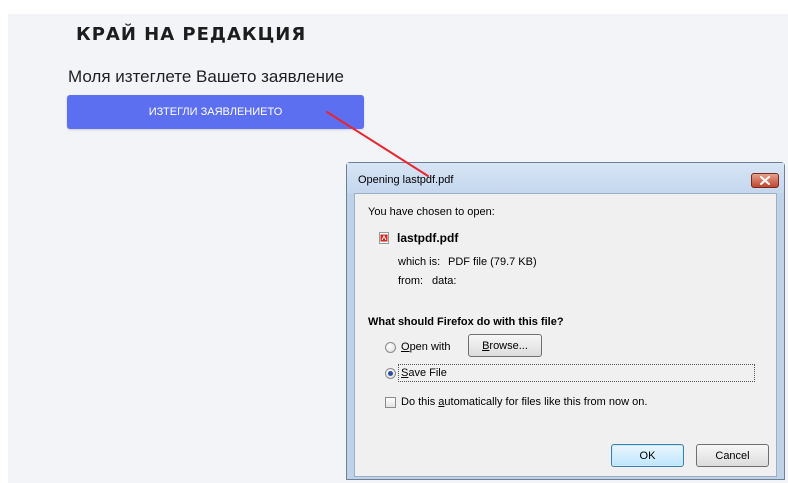 The image size is (788, 483). I want to click on save-file-focus-outline, so click(576, 373).